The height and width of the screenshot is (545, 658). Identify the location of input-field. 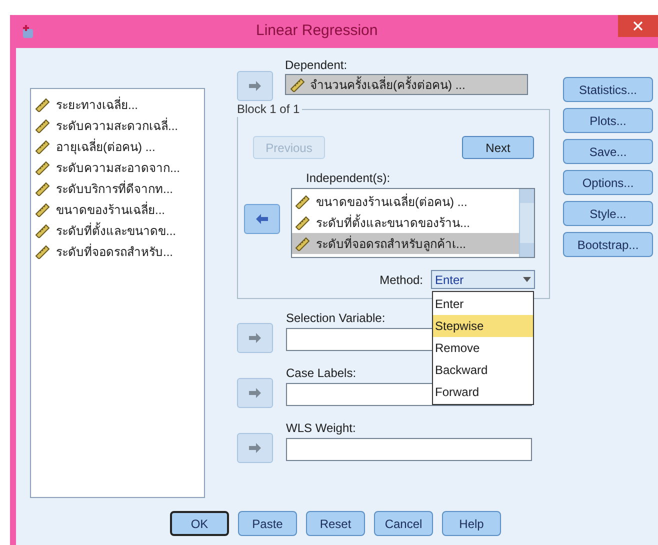
(409, 449).